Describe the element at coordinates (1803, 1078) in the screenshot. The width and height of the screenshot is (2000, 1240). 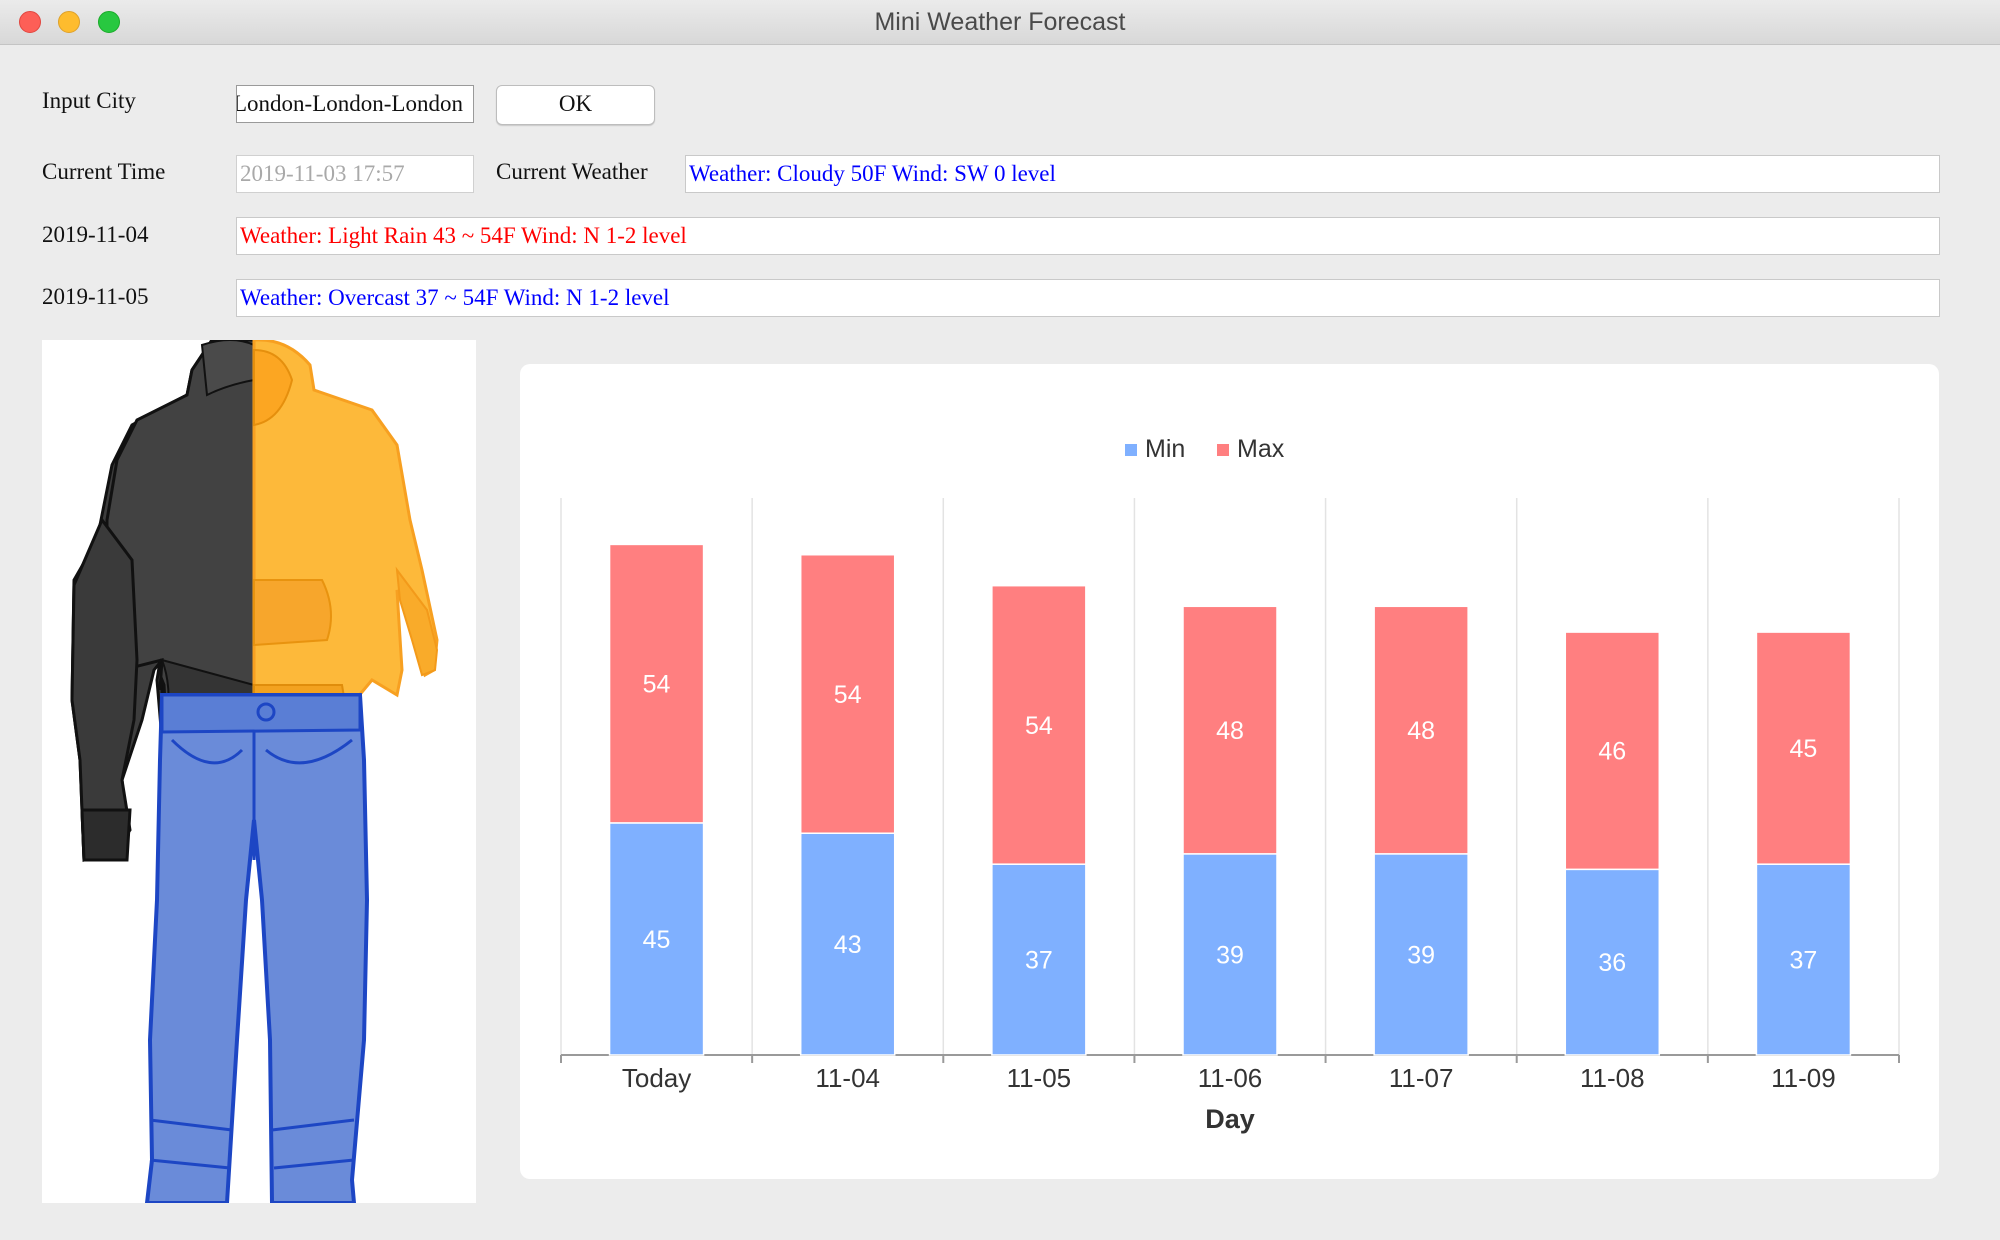
I see `x-tick-label: 11-09` at that location.